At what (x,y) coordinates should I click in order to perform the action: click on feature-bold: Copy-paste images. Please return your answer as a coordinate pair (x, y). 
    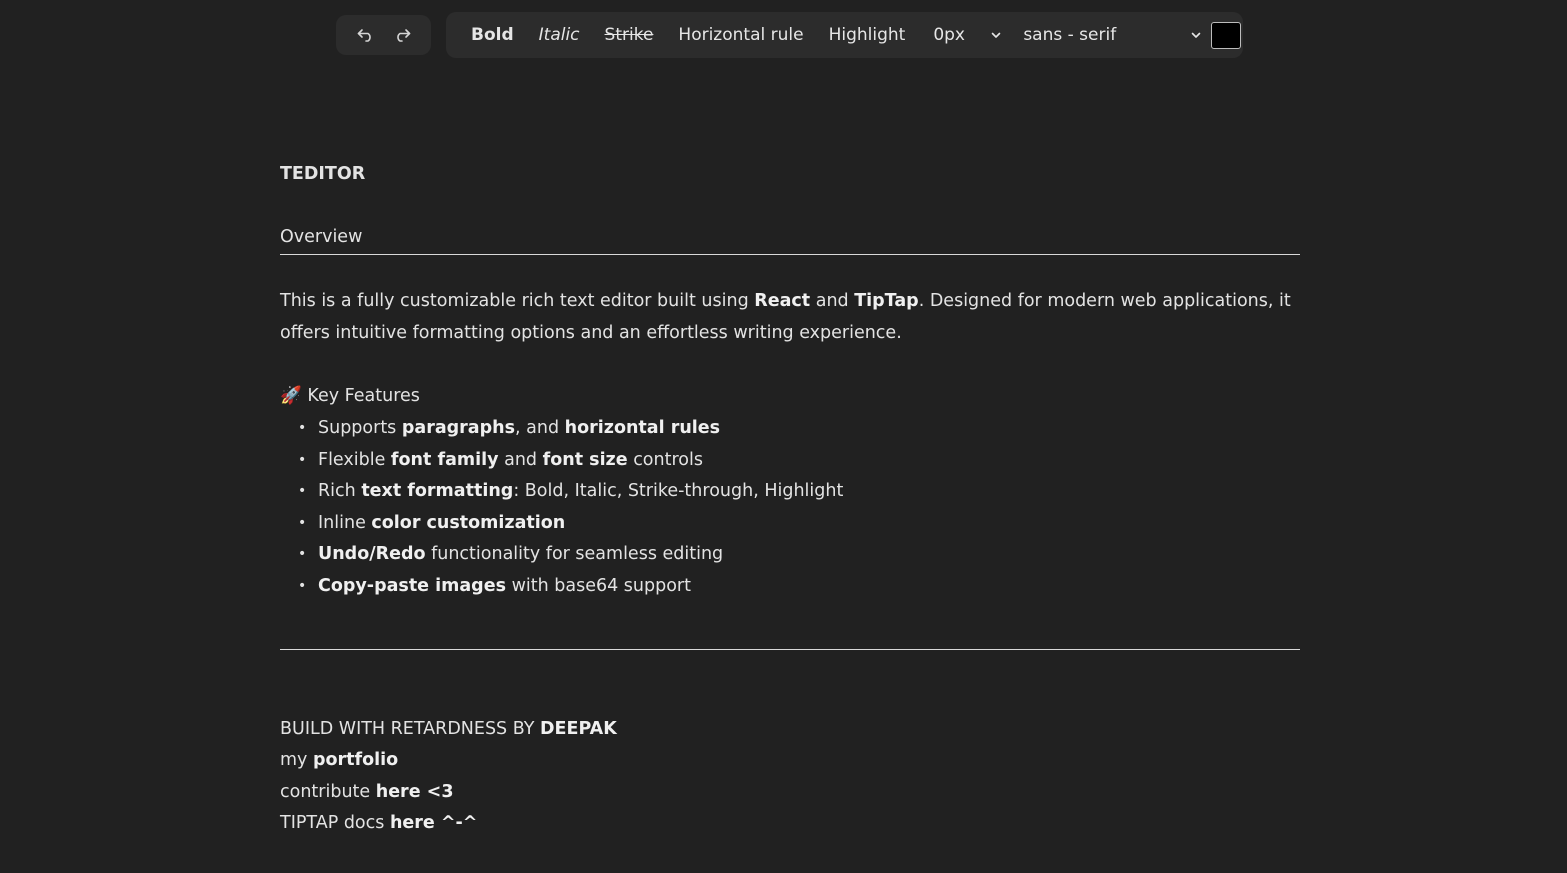
    Looking at the image, I should click on (412, 585).